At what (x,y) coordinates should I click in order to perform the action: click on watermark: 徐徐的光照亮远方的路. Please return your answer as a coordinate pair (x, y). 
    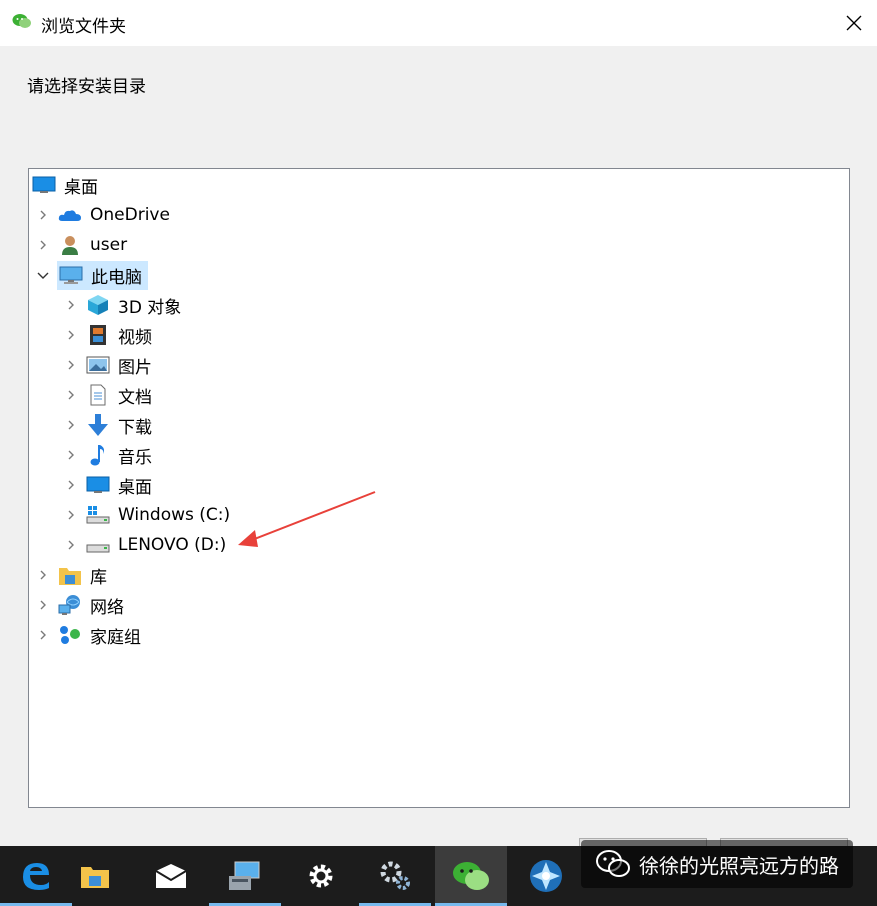
    Looking at the image, I should click on (717, 864).